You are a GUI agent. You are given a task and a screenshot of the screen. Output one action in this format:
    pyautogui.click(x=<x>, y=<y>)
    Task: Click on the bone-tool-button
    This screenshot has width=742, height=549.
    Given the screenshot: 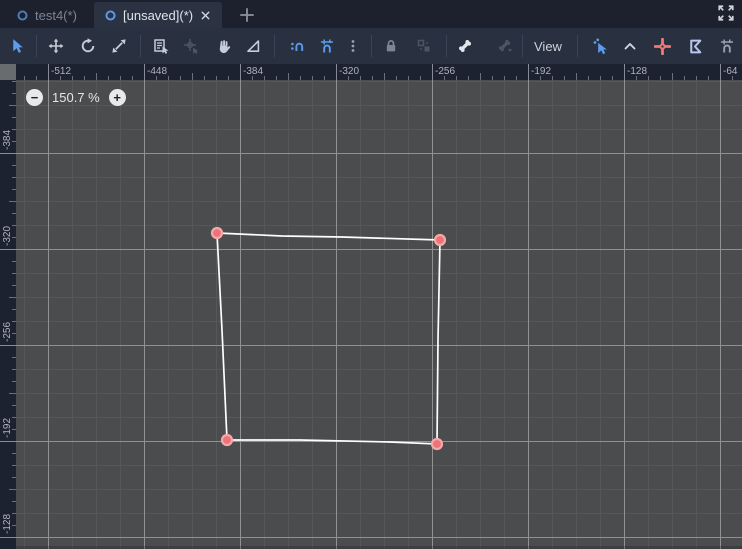 What is the action you would take?
    pyautogui.click(x=465, y=46)
    